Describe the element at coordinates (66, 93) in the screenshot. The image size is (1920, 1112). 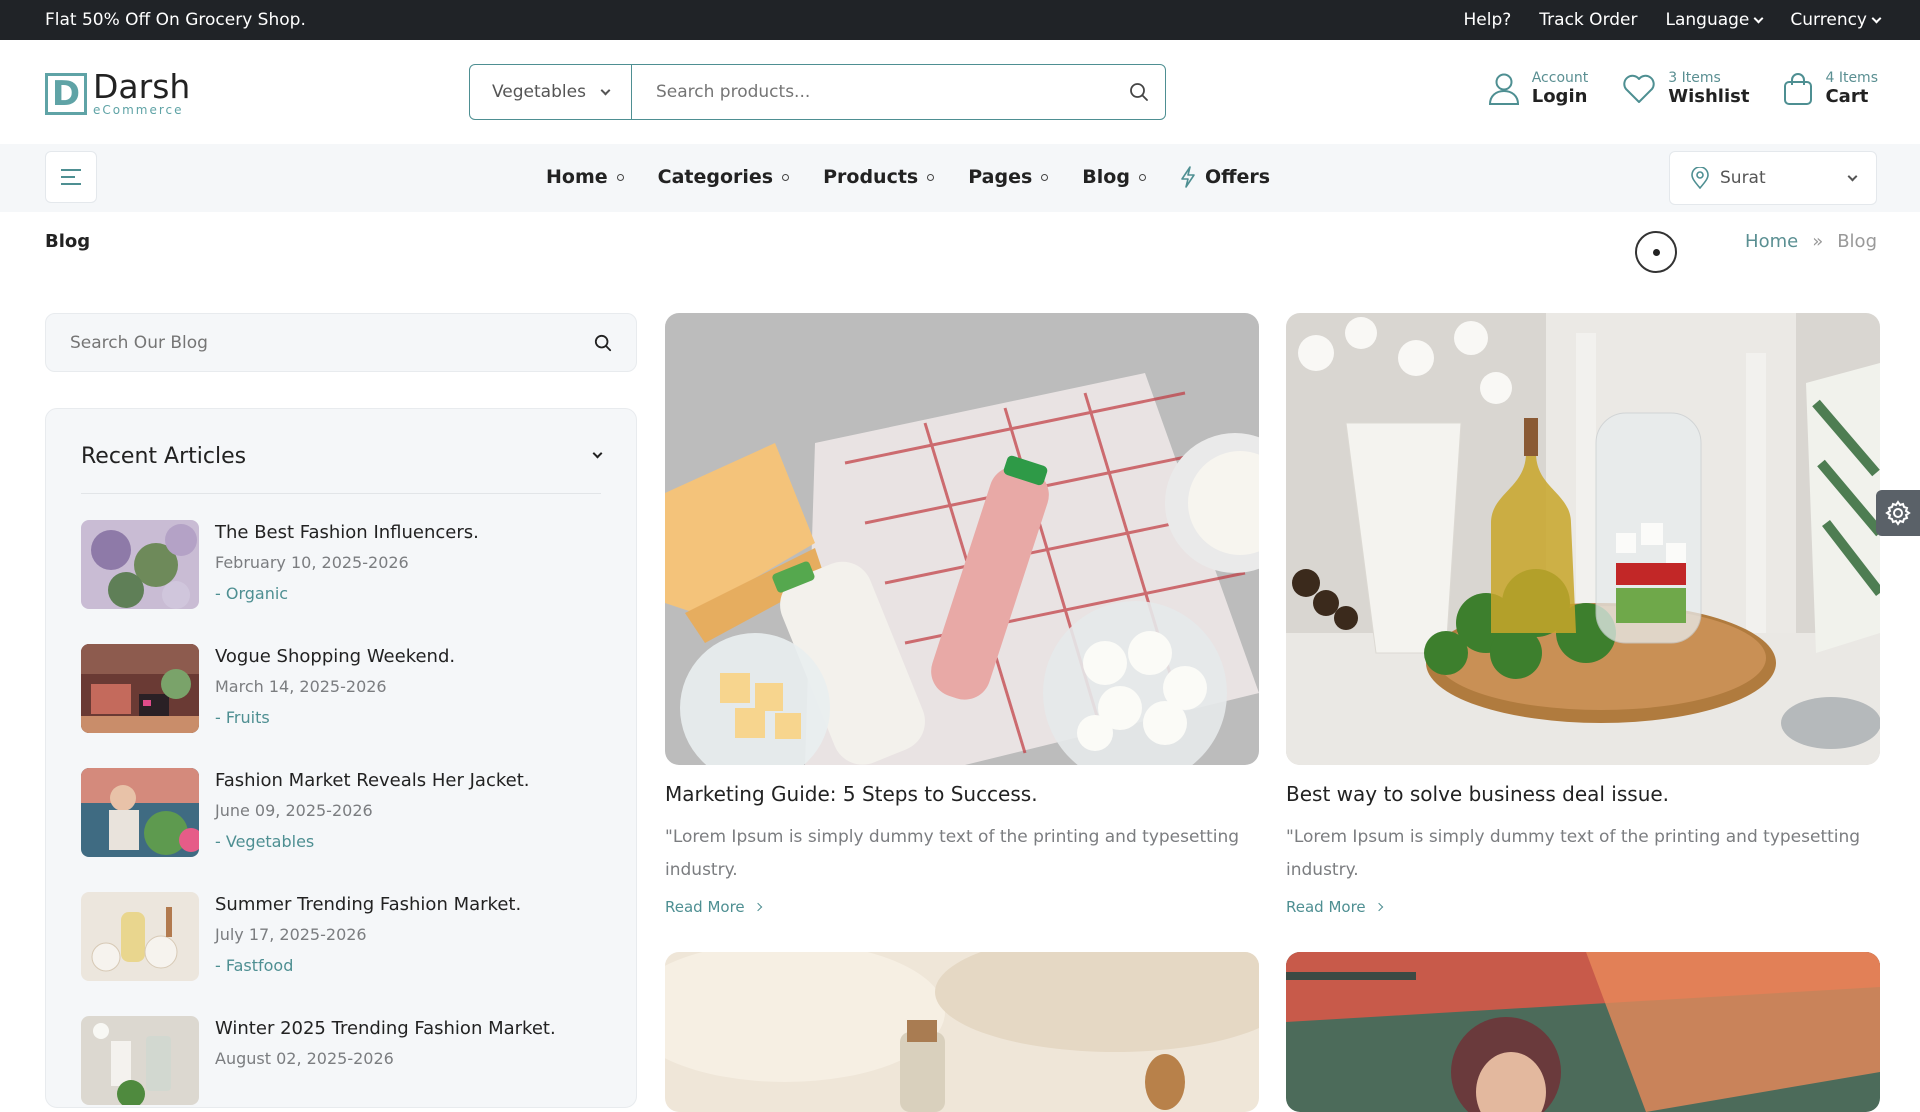
I see `logo-mark: D` at that location.